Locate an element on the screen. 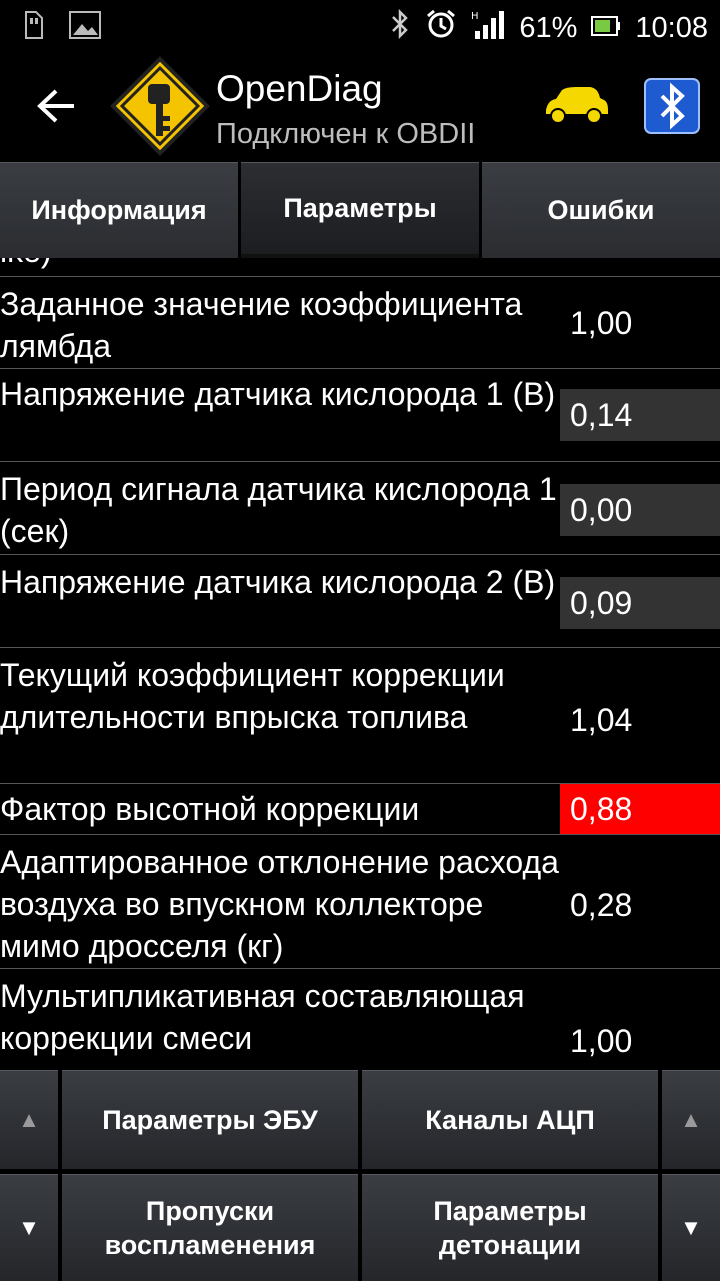  sd-card-icon is located at coordinates (34, 27).